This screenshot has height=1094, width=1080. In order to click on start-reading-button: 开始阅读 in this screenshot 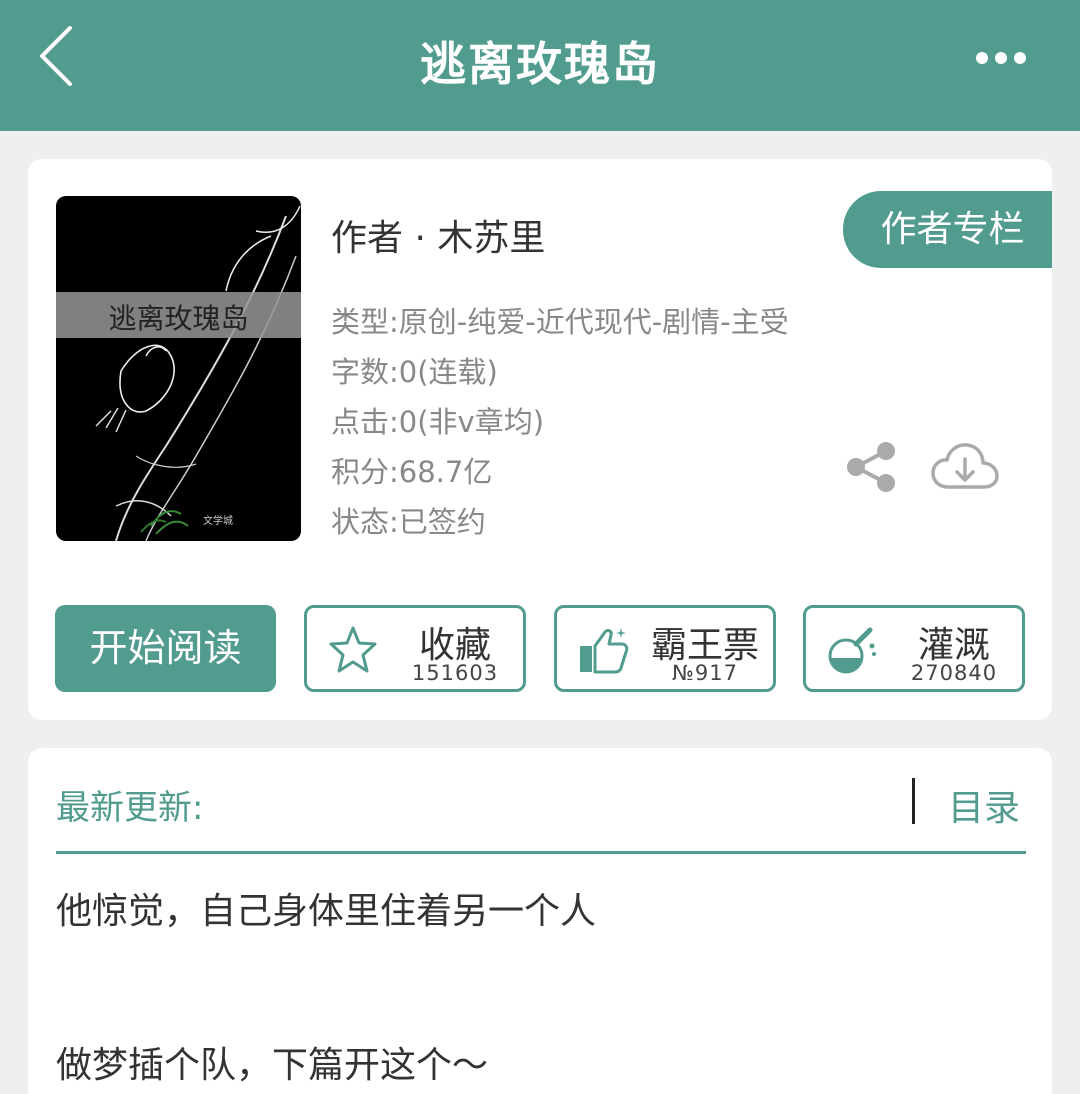, I will do `click(165, 648)`.